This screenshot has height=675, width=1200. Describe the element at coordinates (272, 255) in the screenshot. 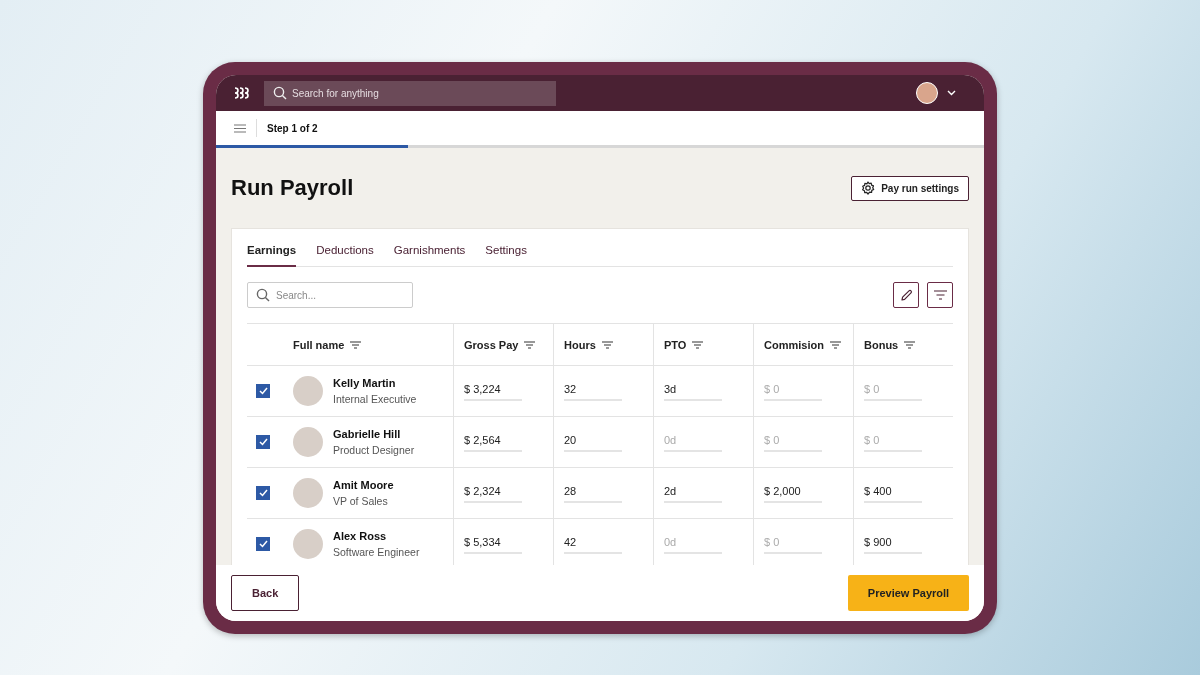

I see `tab: Earnings` at that location.